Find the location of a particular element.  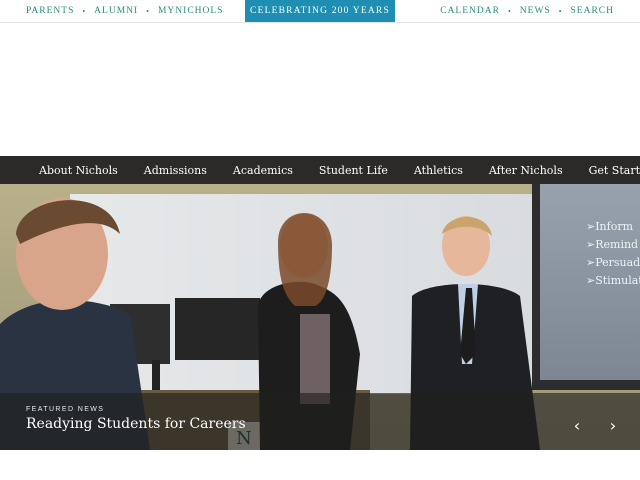

screen-bullet-4: ➢Stimulate is located at coordinates (613, 280).